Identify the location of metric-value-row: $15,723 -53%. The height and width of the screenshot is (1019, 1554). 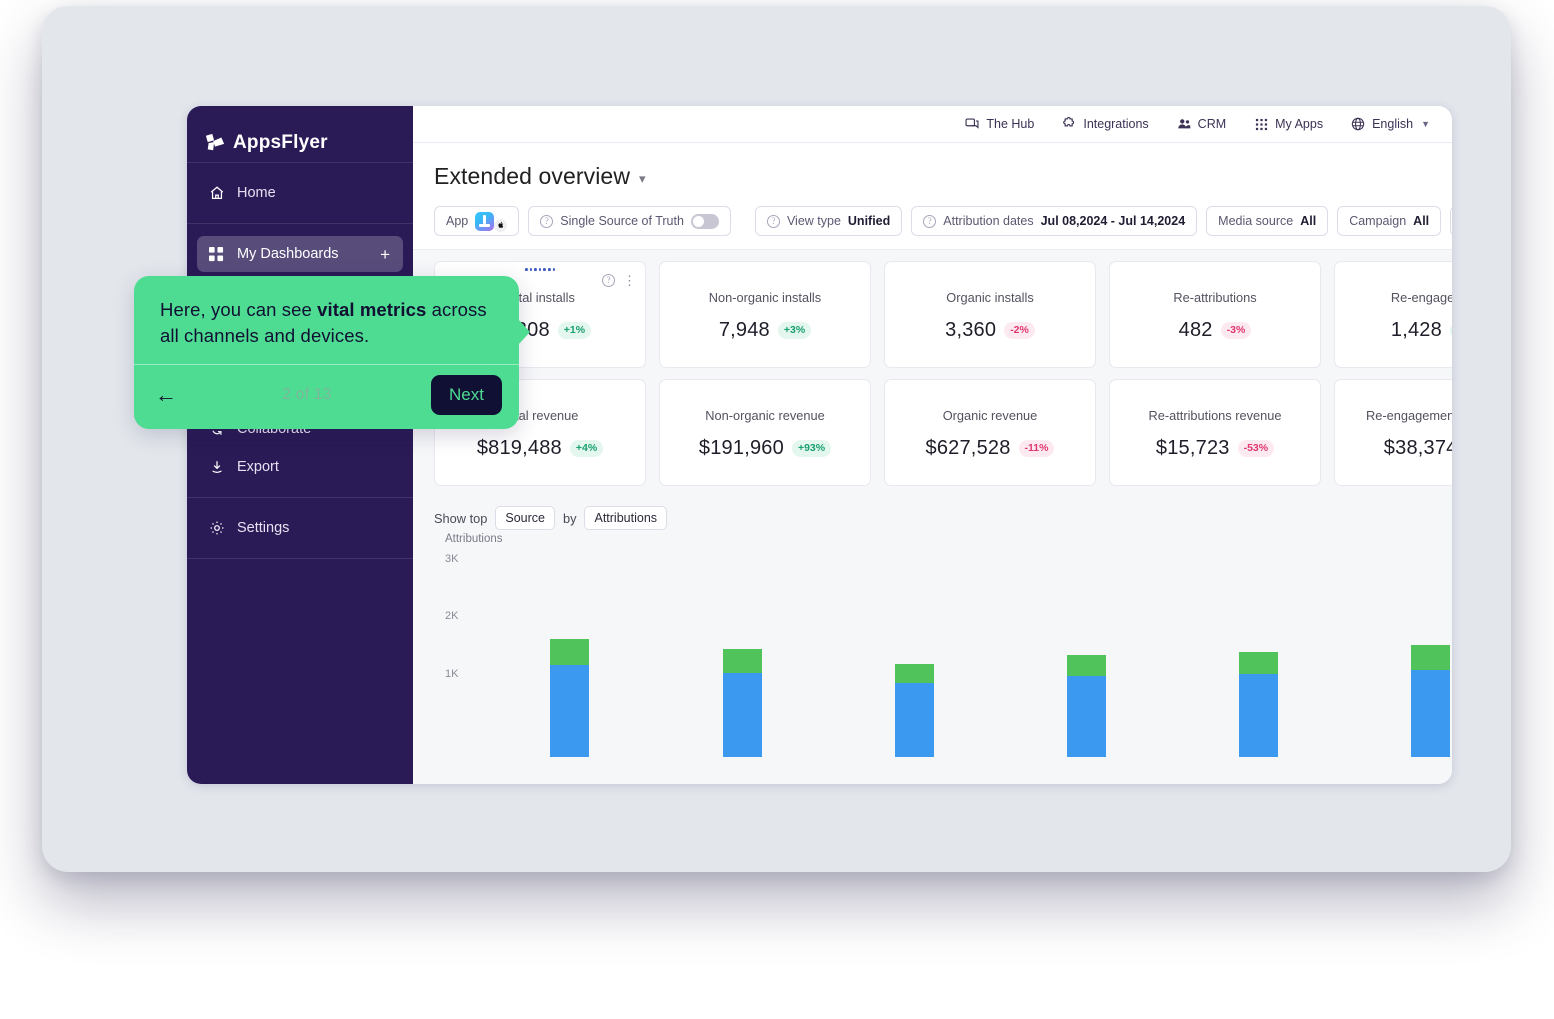
(1215, 448).